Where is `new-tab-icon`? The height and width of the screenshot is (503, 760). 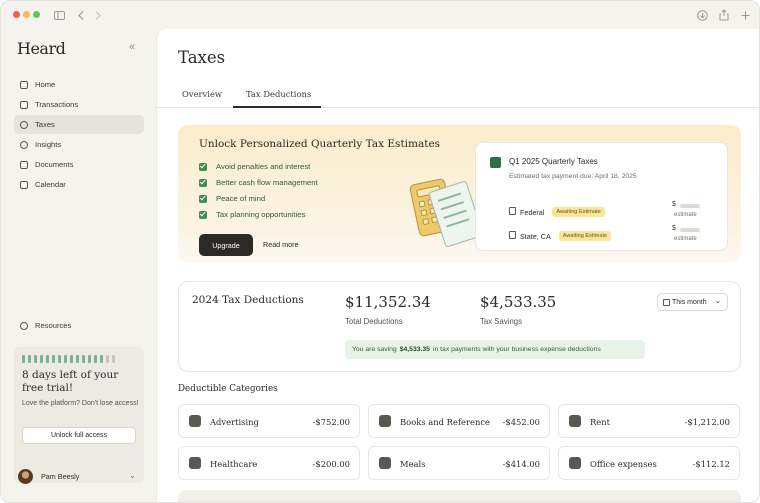 new-tab-icon is located at coordinates (745, 15).